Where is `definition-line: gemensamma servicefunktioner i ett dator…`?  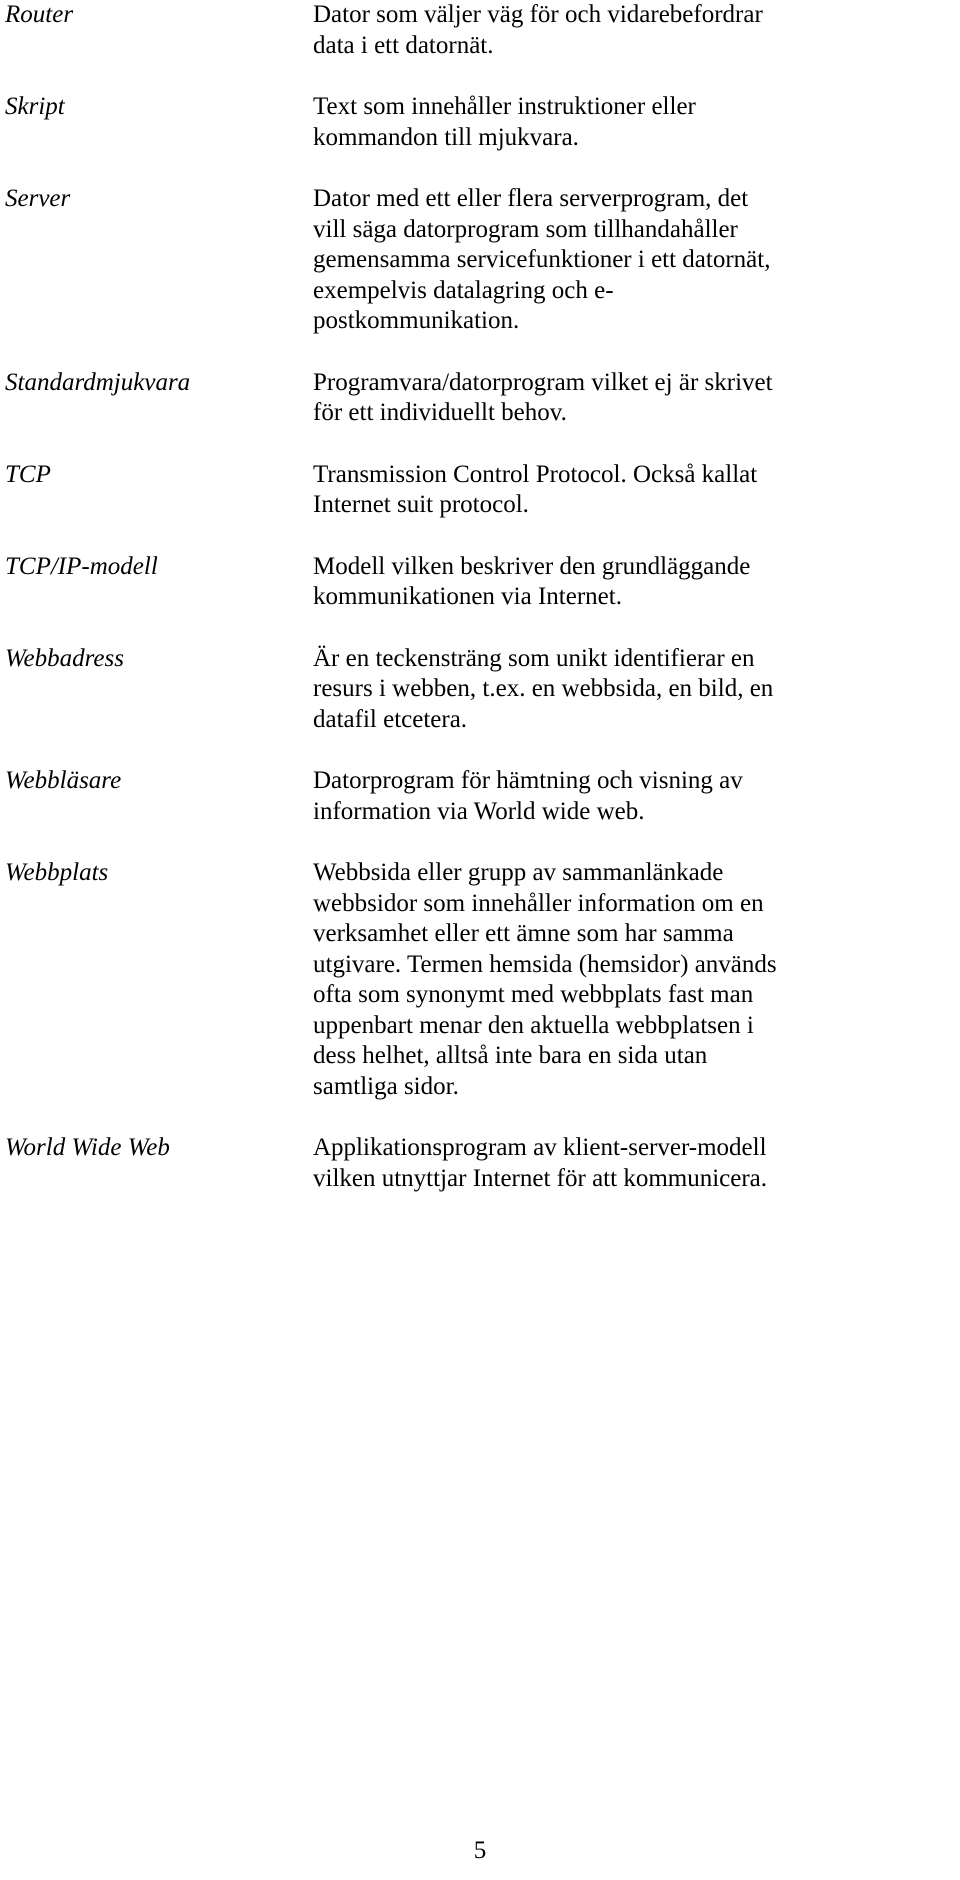 definition-line: gemensamma servicefunktioner i ett dator… is located at coordinates (542, 259).